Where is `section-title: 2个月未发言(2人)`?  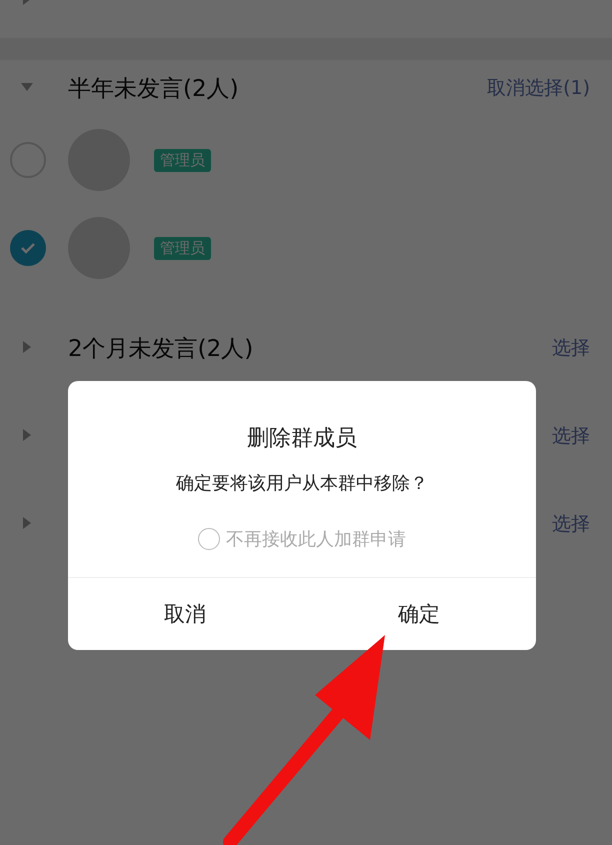
section-title: 2个月未发言(2人) is located at coordinates (161, 349).